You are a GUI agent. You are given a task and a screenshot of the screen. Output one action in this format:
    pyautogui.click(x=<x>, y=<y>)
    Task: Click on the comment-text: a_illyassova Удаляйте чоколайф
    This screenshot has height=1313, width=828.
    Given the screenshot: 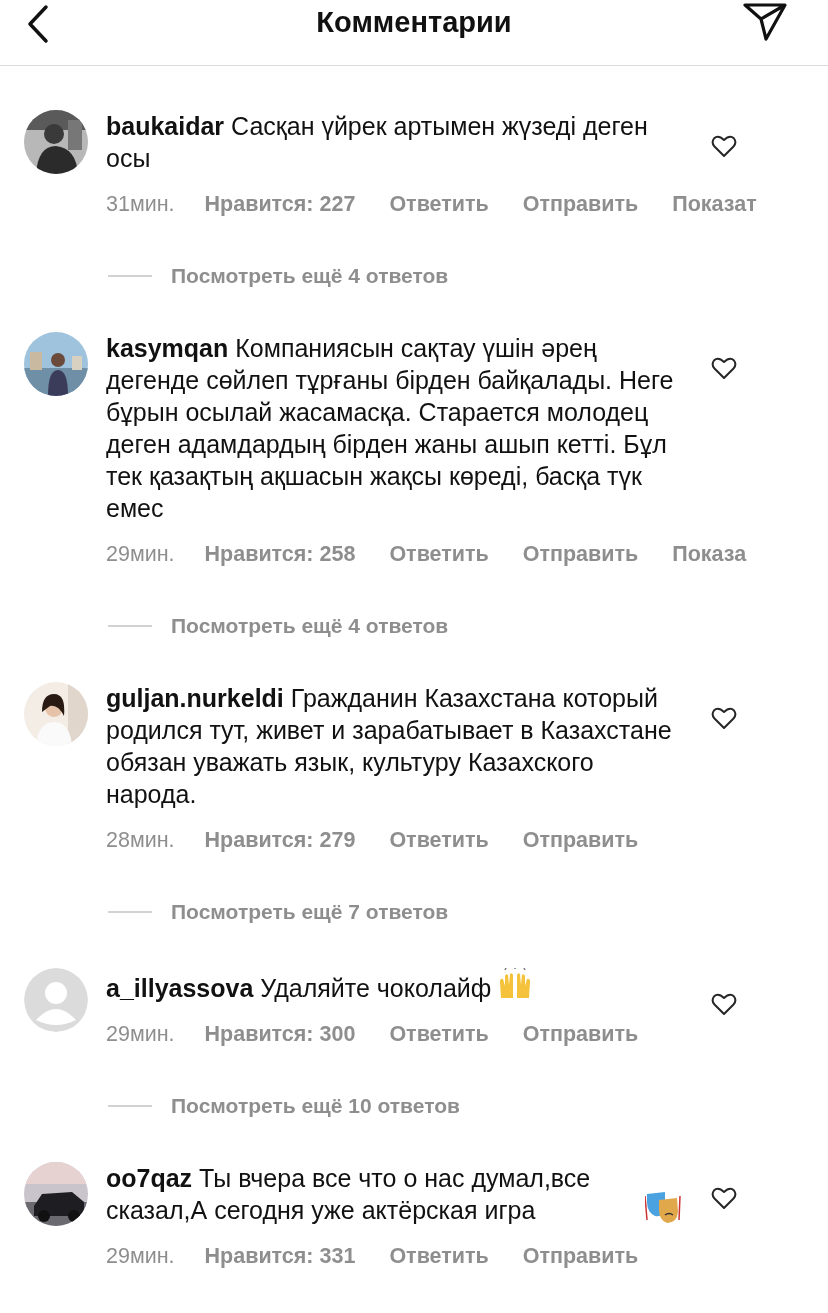 What is the action you would take?
    pyautogui.click(x=299, y=988)
    